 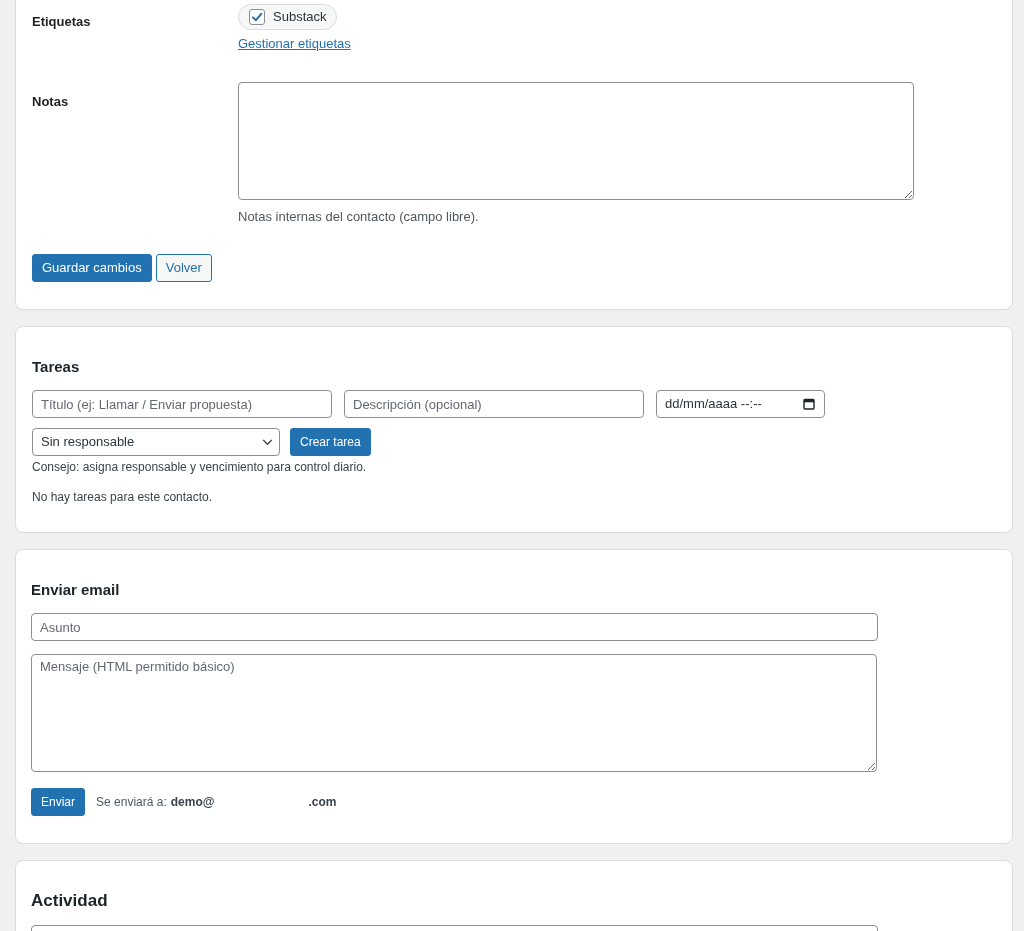 I want to click on subject-input: Asunto, so click(x=454, y=627).